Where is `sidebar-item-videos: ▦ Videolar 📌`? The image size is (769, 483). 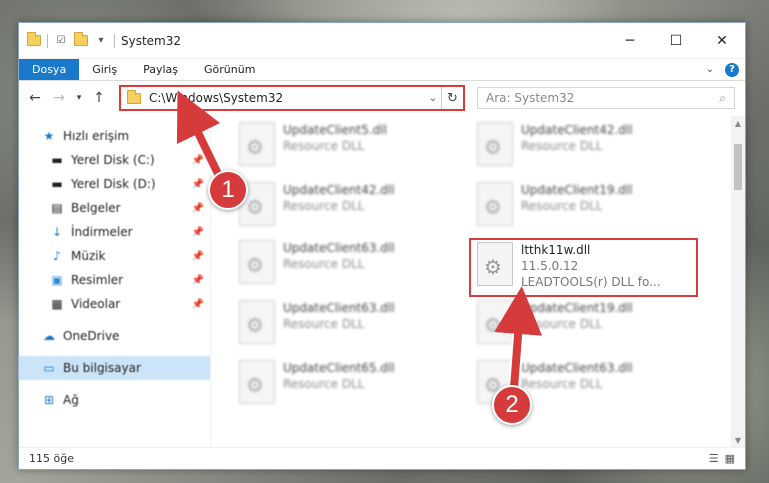
sidebar-item-videos: ▦ Videolar 📌 is located at coordinates (114, 304).